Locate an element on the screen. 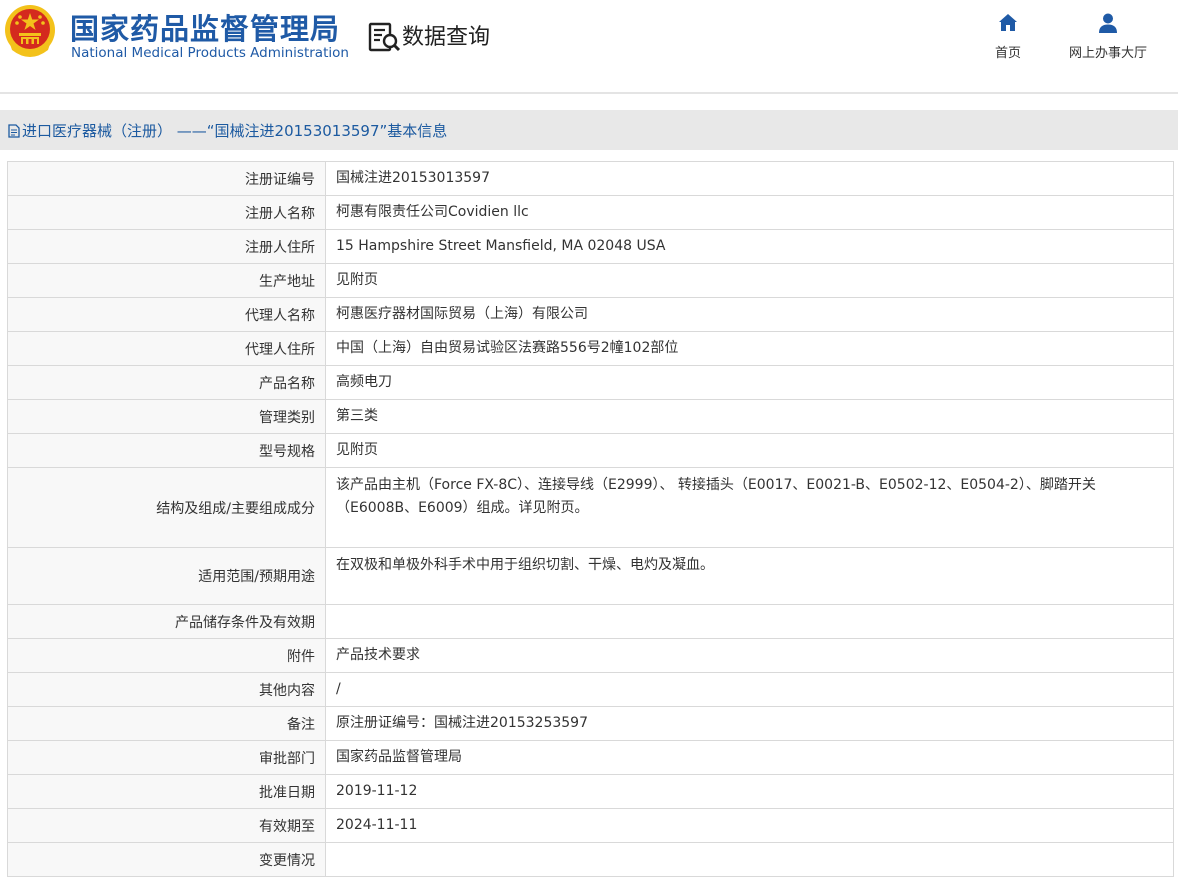 This screenshot has height=877, width=1178. row-label: 产品名称 is located at coordinates (166, 382).